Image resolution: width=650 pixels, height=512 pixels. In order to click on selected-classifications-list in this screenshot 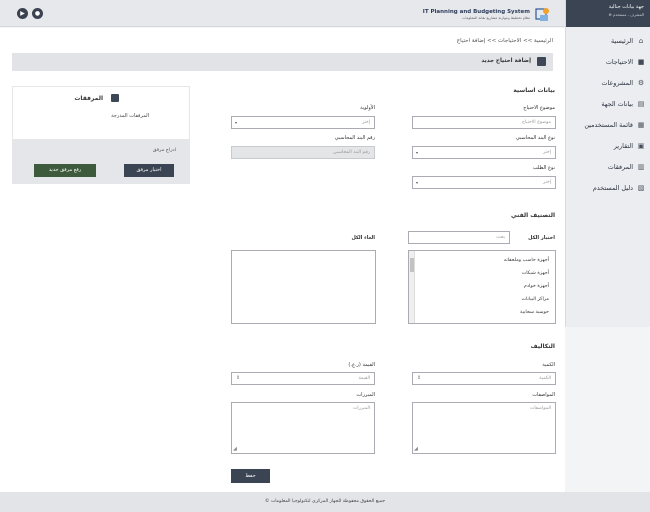, I will do `click(303, 287)`.